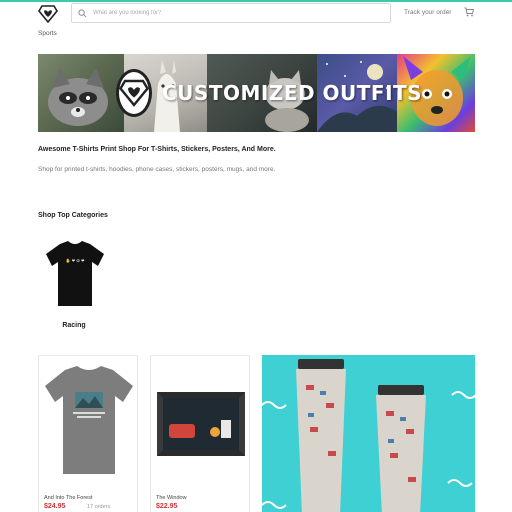  I want to click on product-price: $24.95, so click(55, 506).